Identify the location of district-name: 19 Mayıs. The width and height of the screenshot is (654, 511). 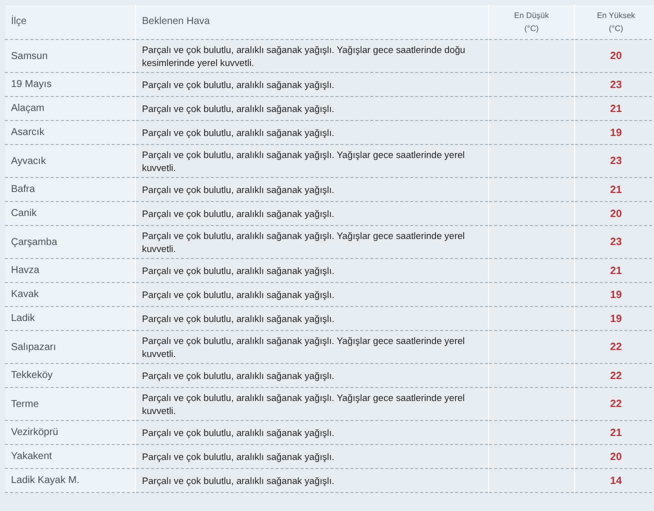
(31, 84).